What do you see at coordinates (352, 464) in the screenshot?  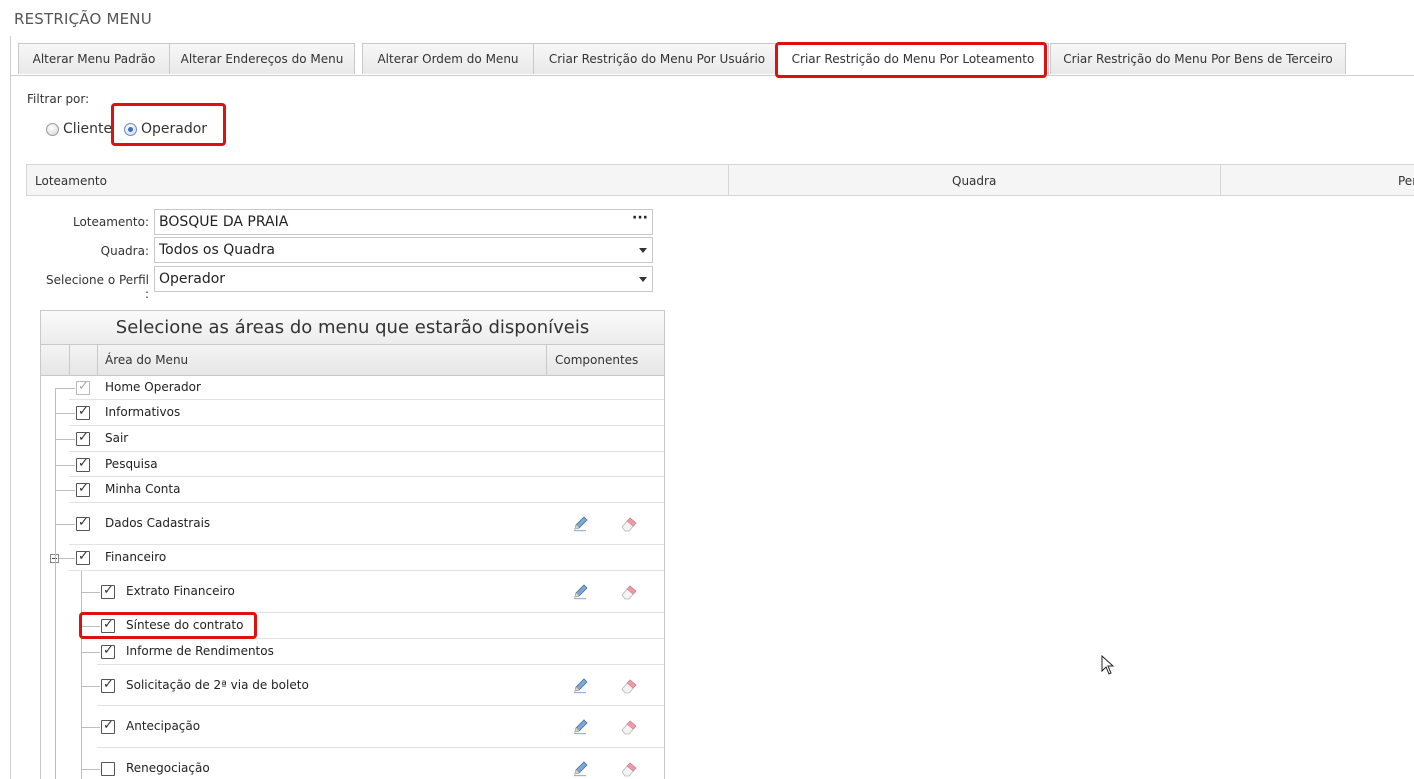 I see `menu-tree-row: ✓ Pesquisa` at bounding box center [352, 464].